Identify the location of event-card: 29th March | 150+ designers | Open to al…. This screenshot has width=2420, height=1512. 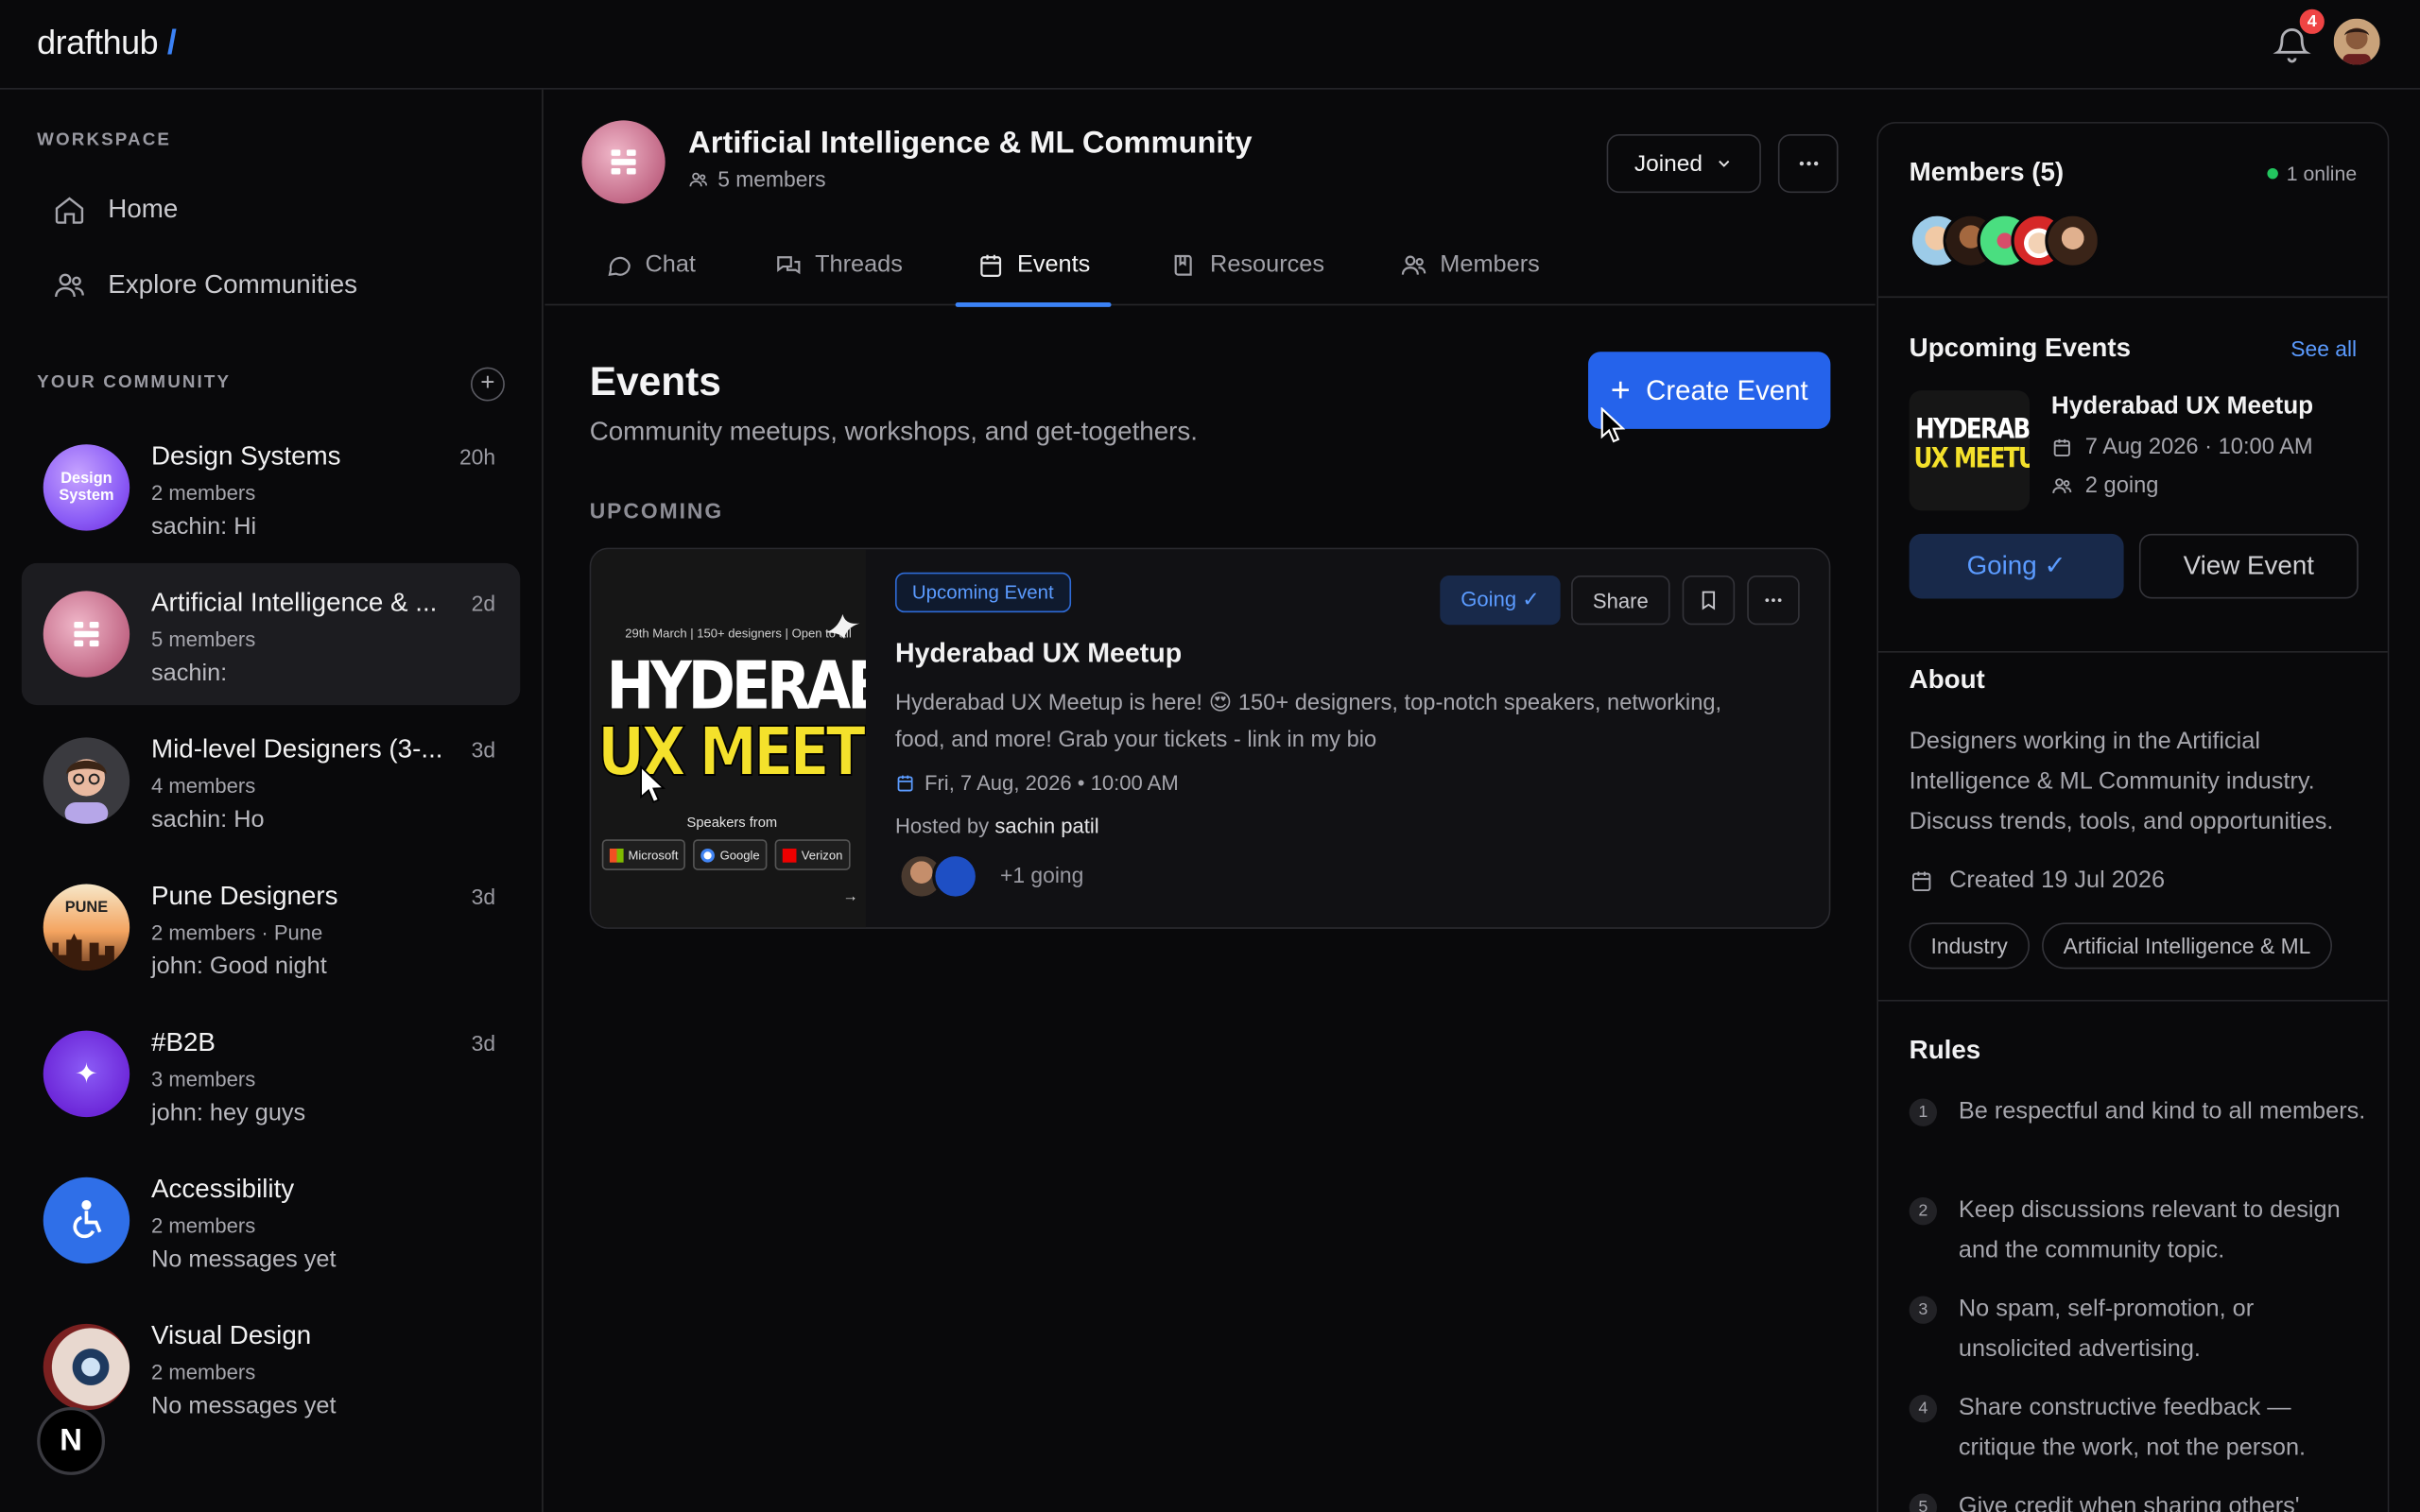
(1210, 738).